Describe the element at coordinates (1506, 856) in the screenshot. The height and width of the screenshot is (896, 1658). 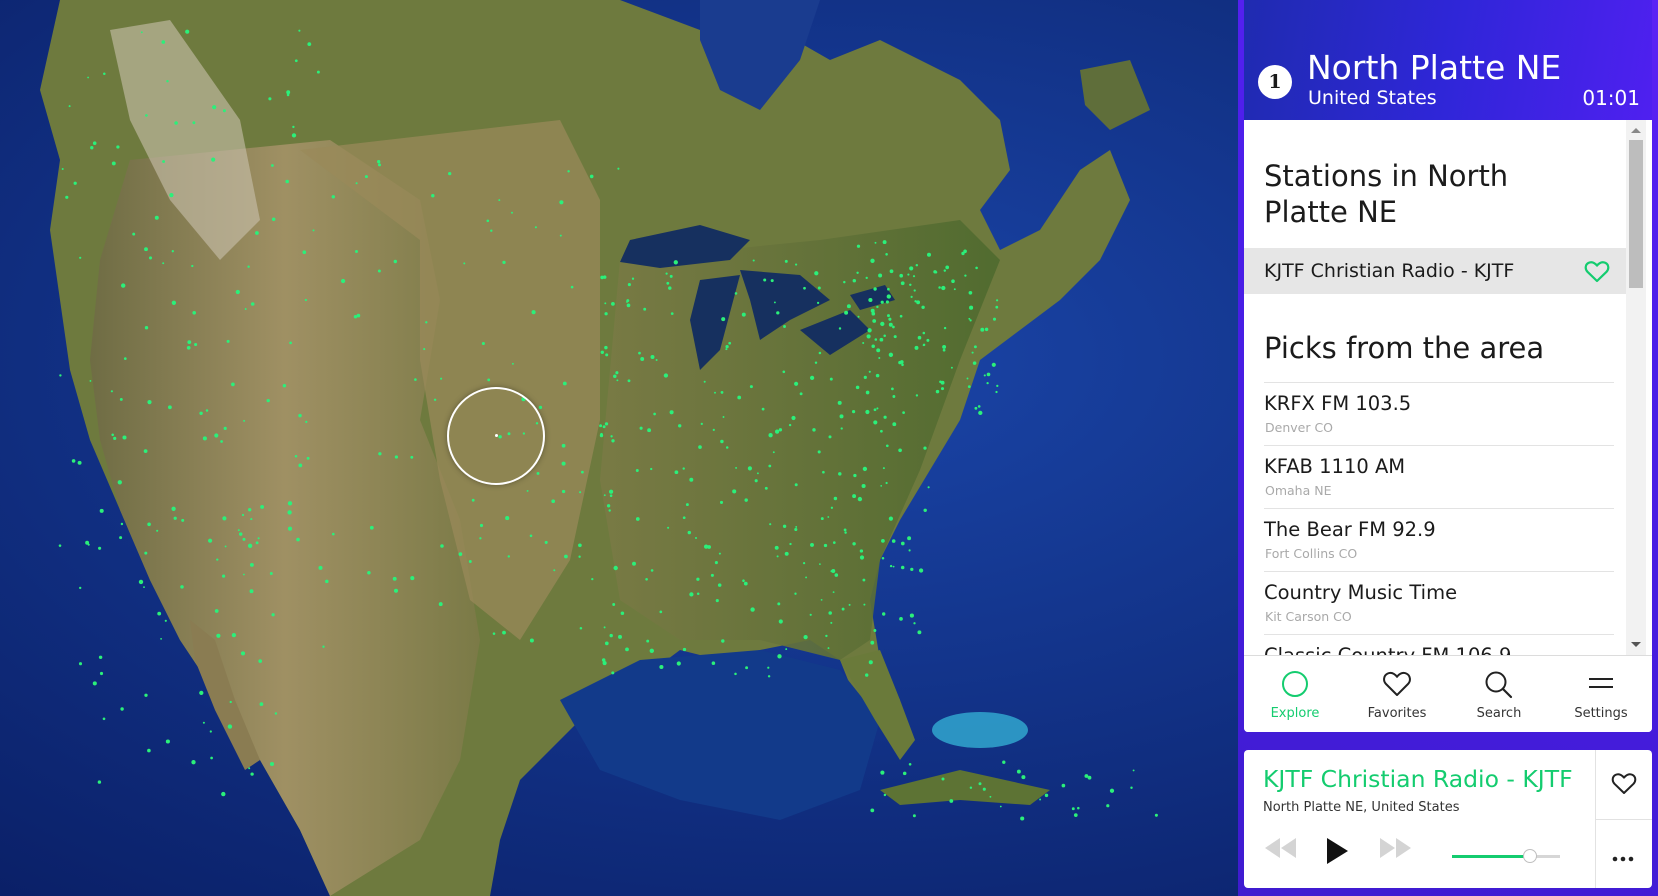
I see `volume-slider` at that location.